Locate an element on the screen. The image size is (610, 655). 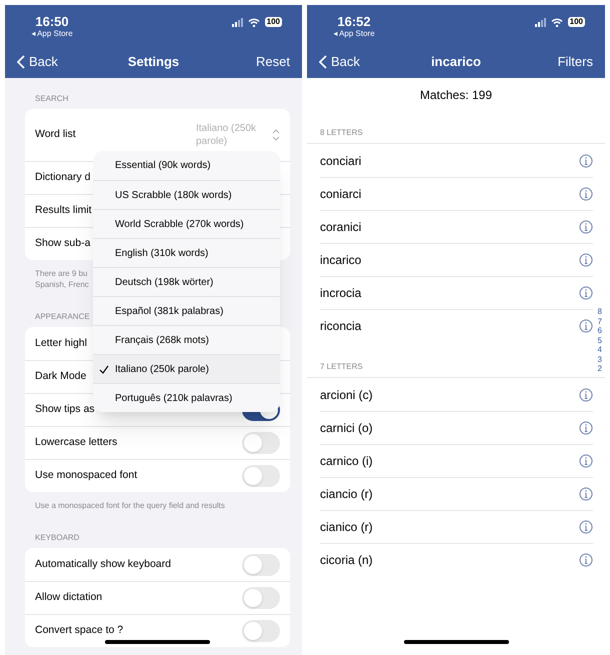
status-time: 16:52 is located at coordinates (354, 21).